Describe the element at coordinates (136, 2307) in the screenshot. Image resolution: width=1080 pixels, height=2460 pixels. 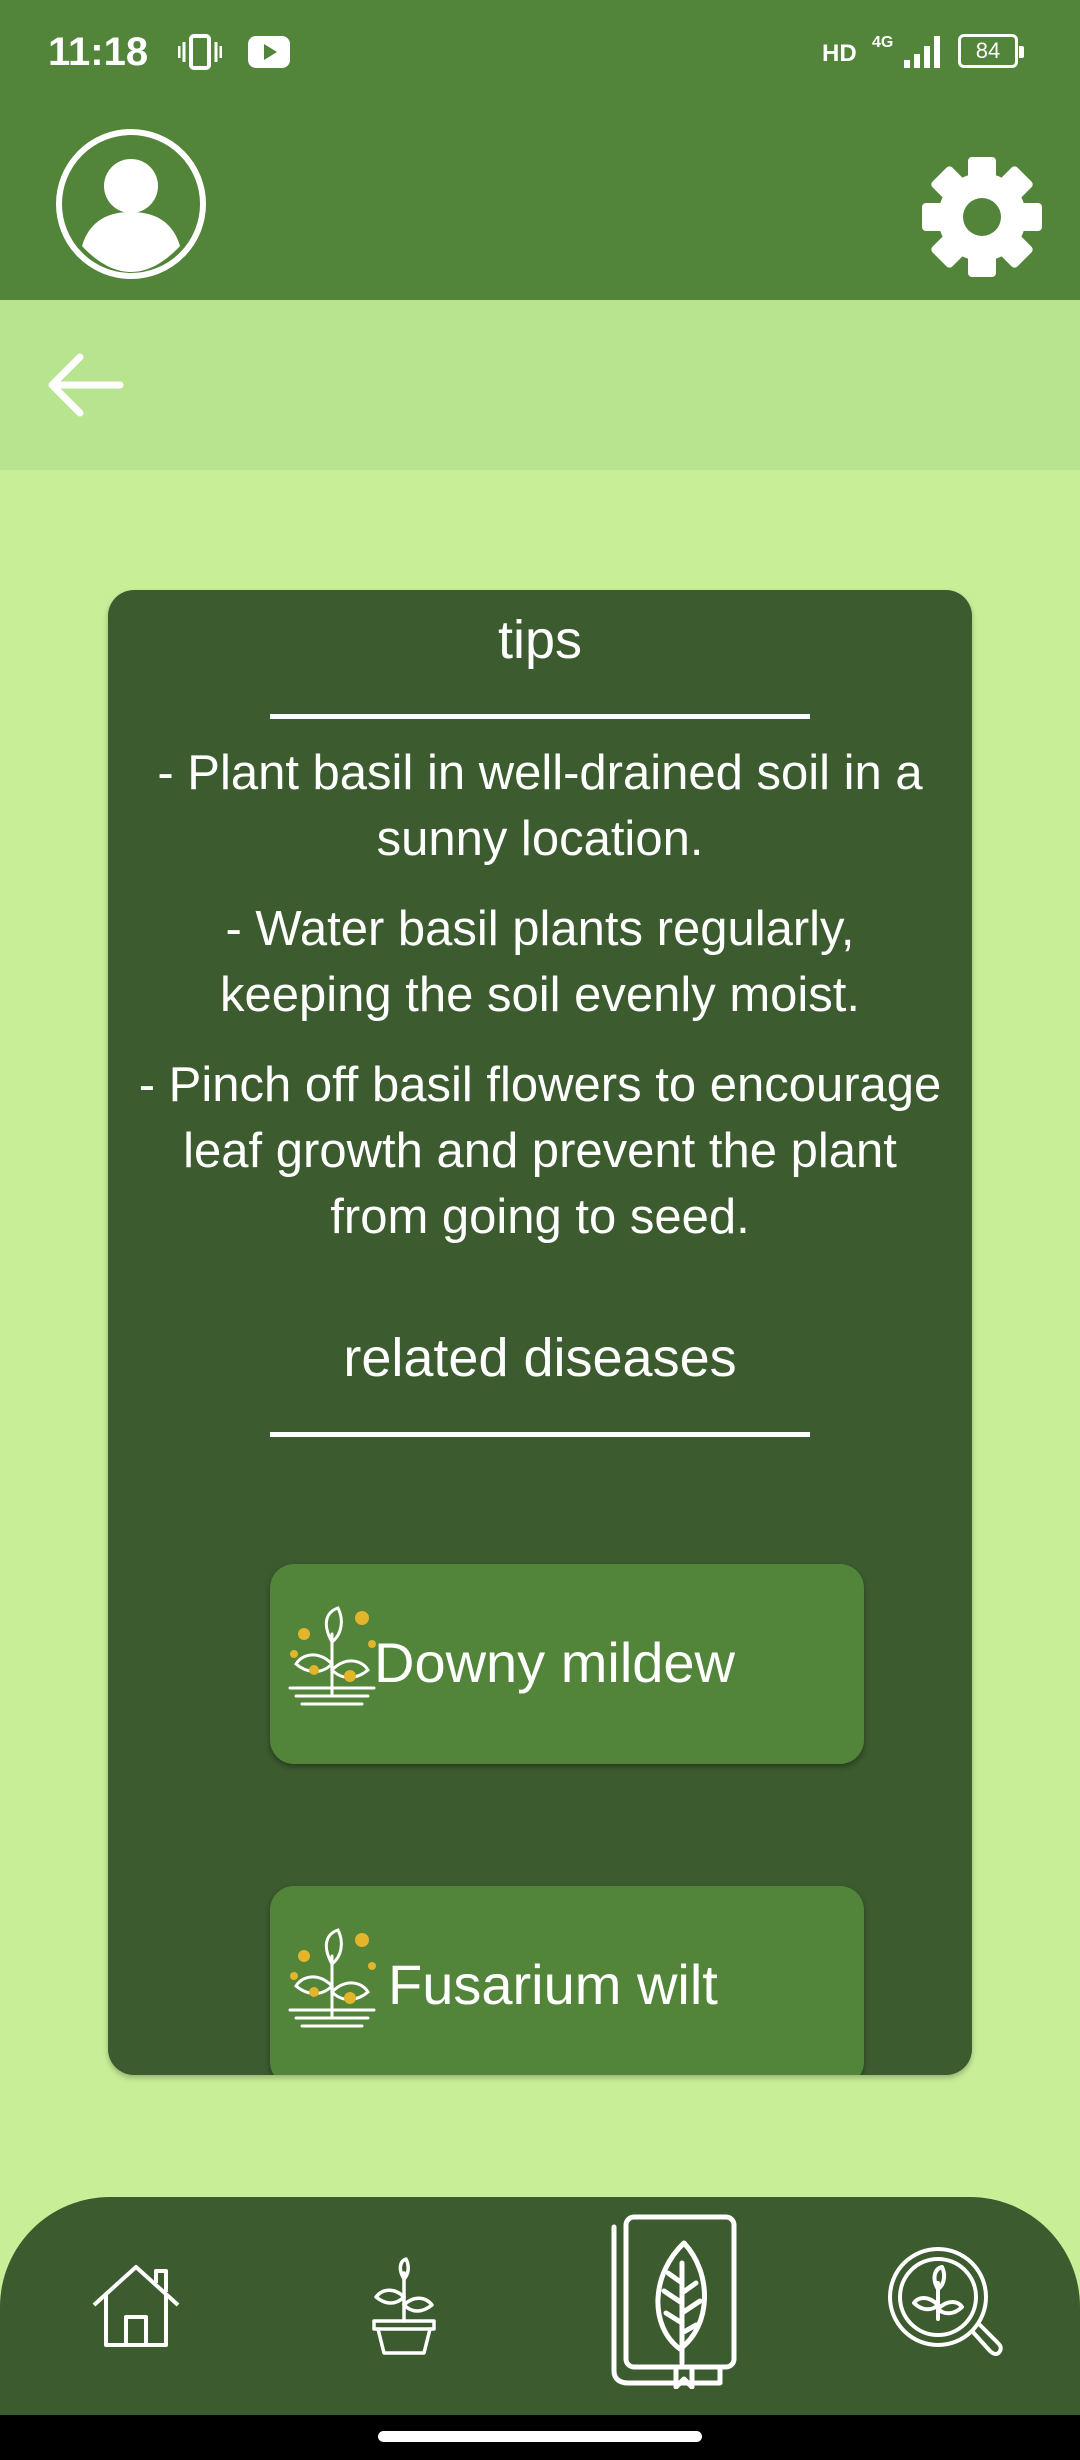
I see `home-icon` at that location.